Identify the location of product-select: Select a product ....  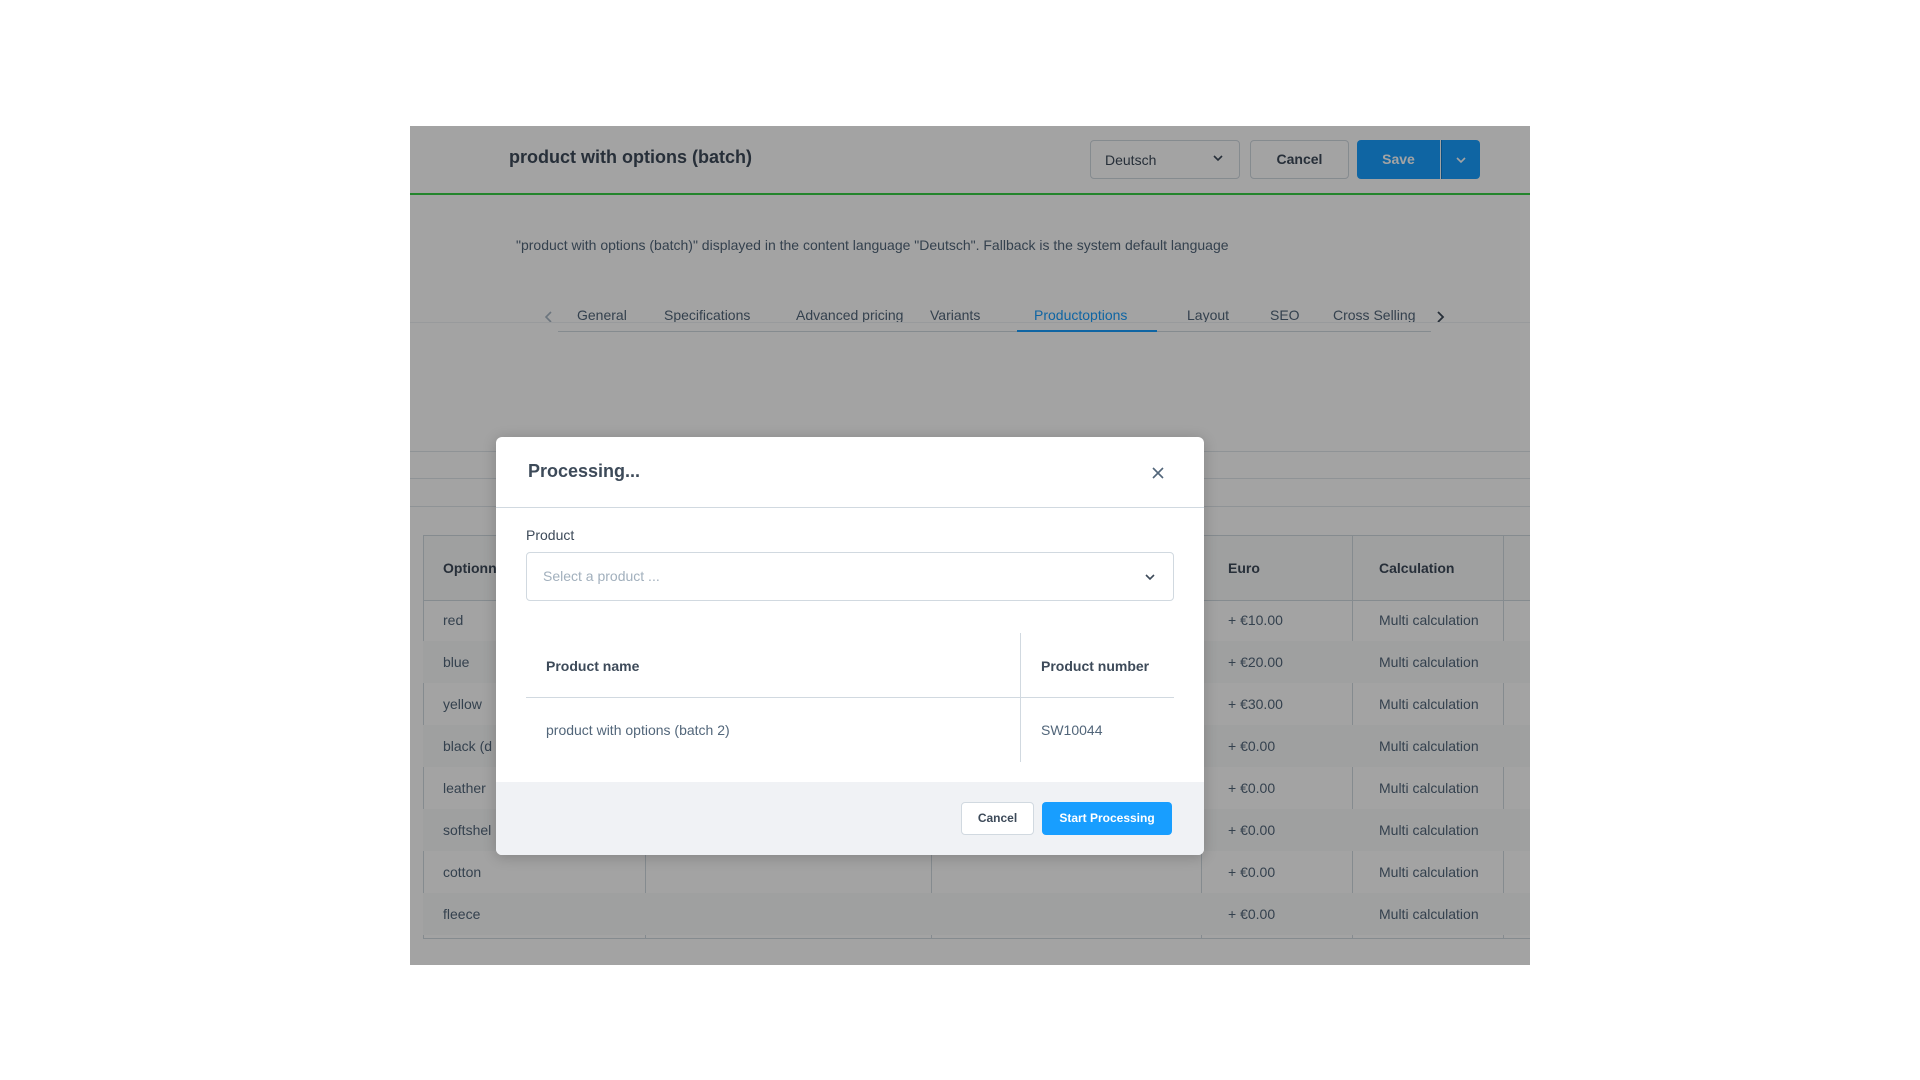
(850, 576).